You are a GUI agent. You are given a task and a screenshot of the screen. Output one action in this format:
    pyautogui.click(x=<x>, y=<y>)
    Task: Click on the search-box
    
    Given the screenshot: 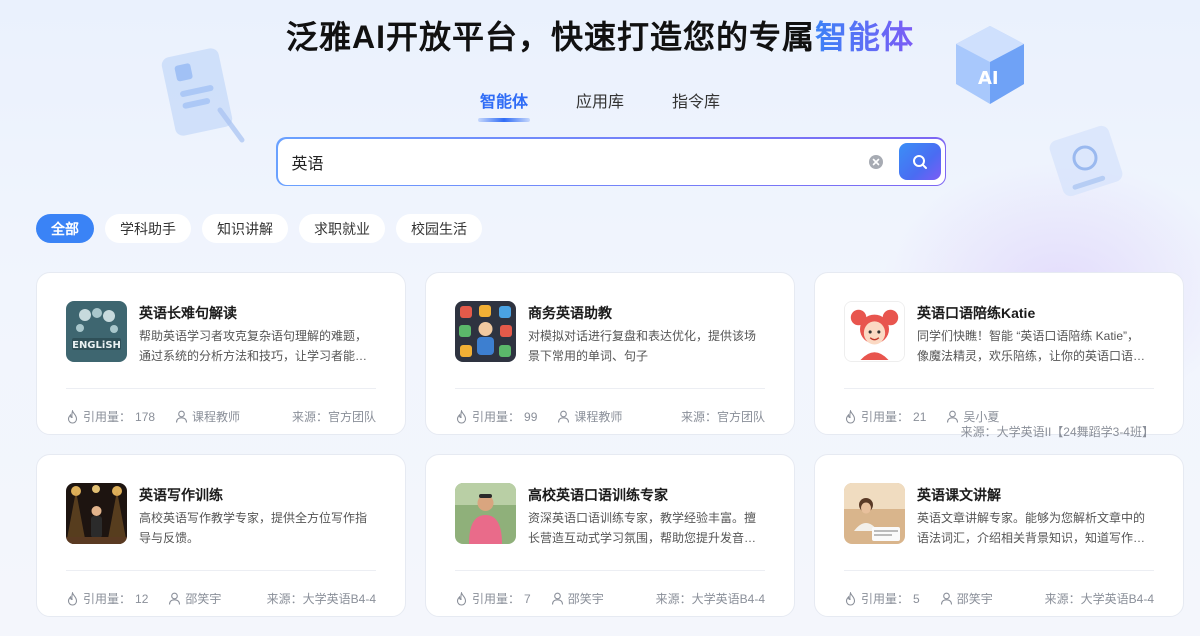 What is the action you would take?
    pyautogui.click(x=611, y=161)
    